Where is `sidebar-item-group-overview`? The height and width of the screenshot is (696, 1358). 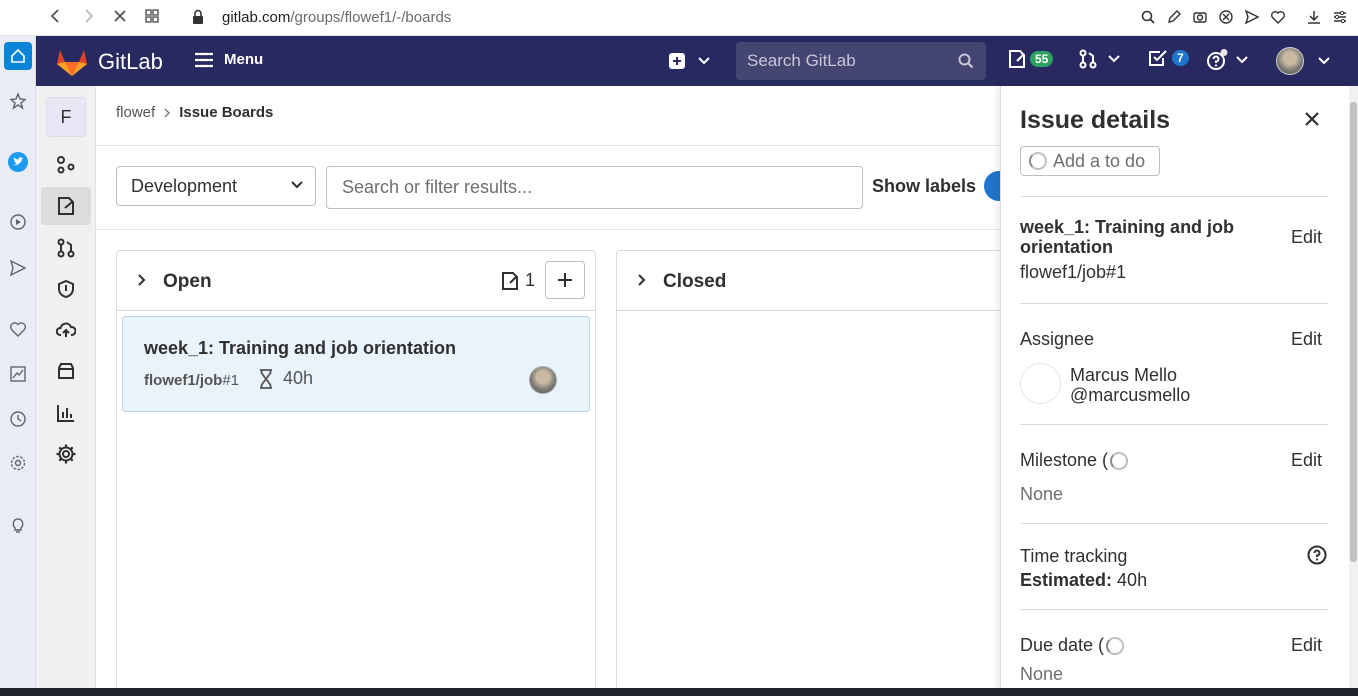 sidebar-item-group-overview is located at coordinates (66, 165).